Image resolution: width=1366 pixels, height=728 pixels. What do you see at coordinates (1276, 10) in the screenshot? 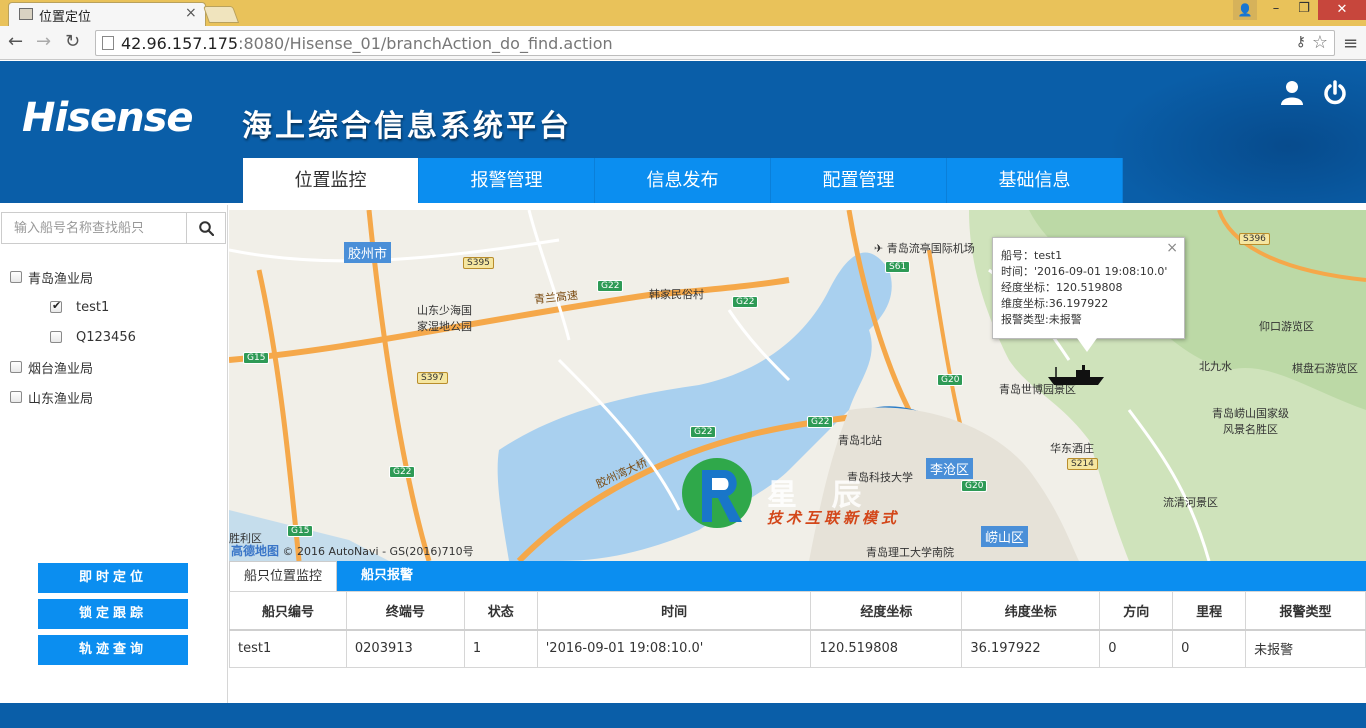
I see `minimize-button: –` at bounding box center [1276, 10].